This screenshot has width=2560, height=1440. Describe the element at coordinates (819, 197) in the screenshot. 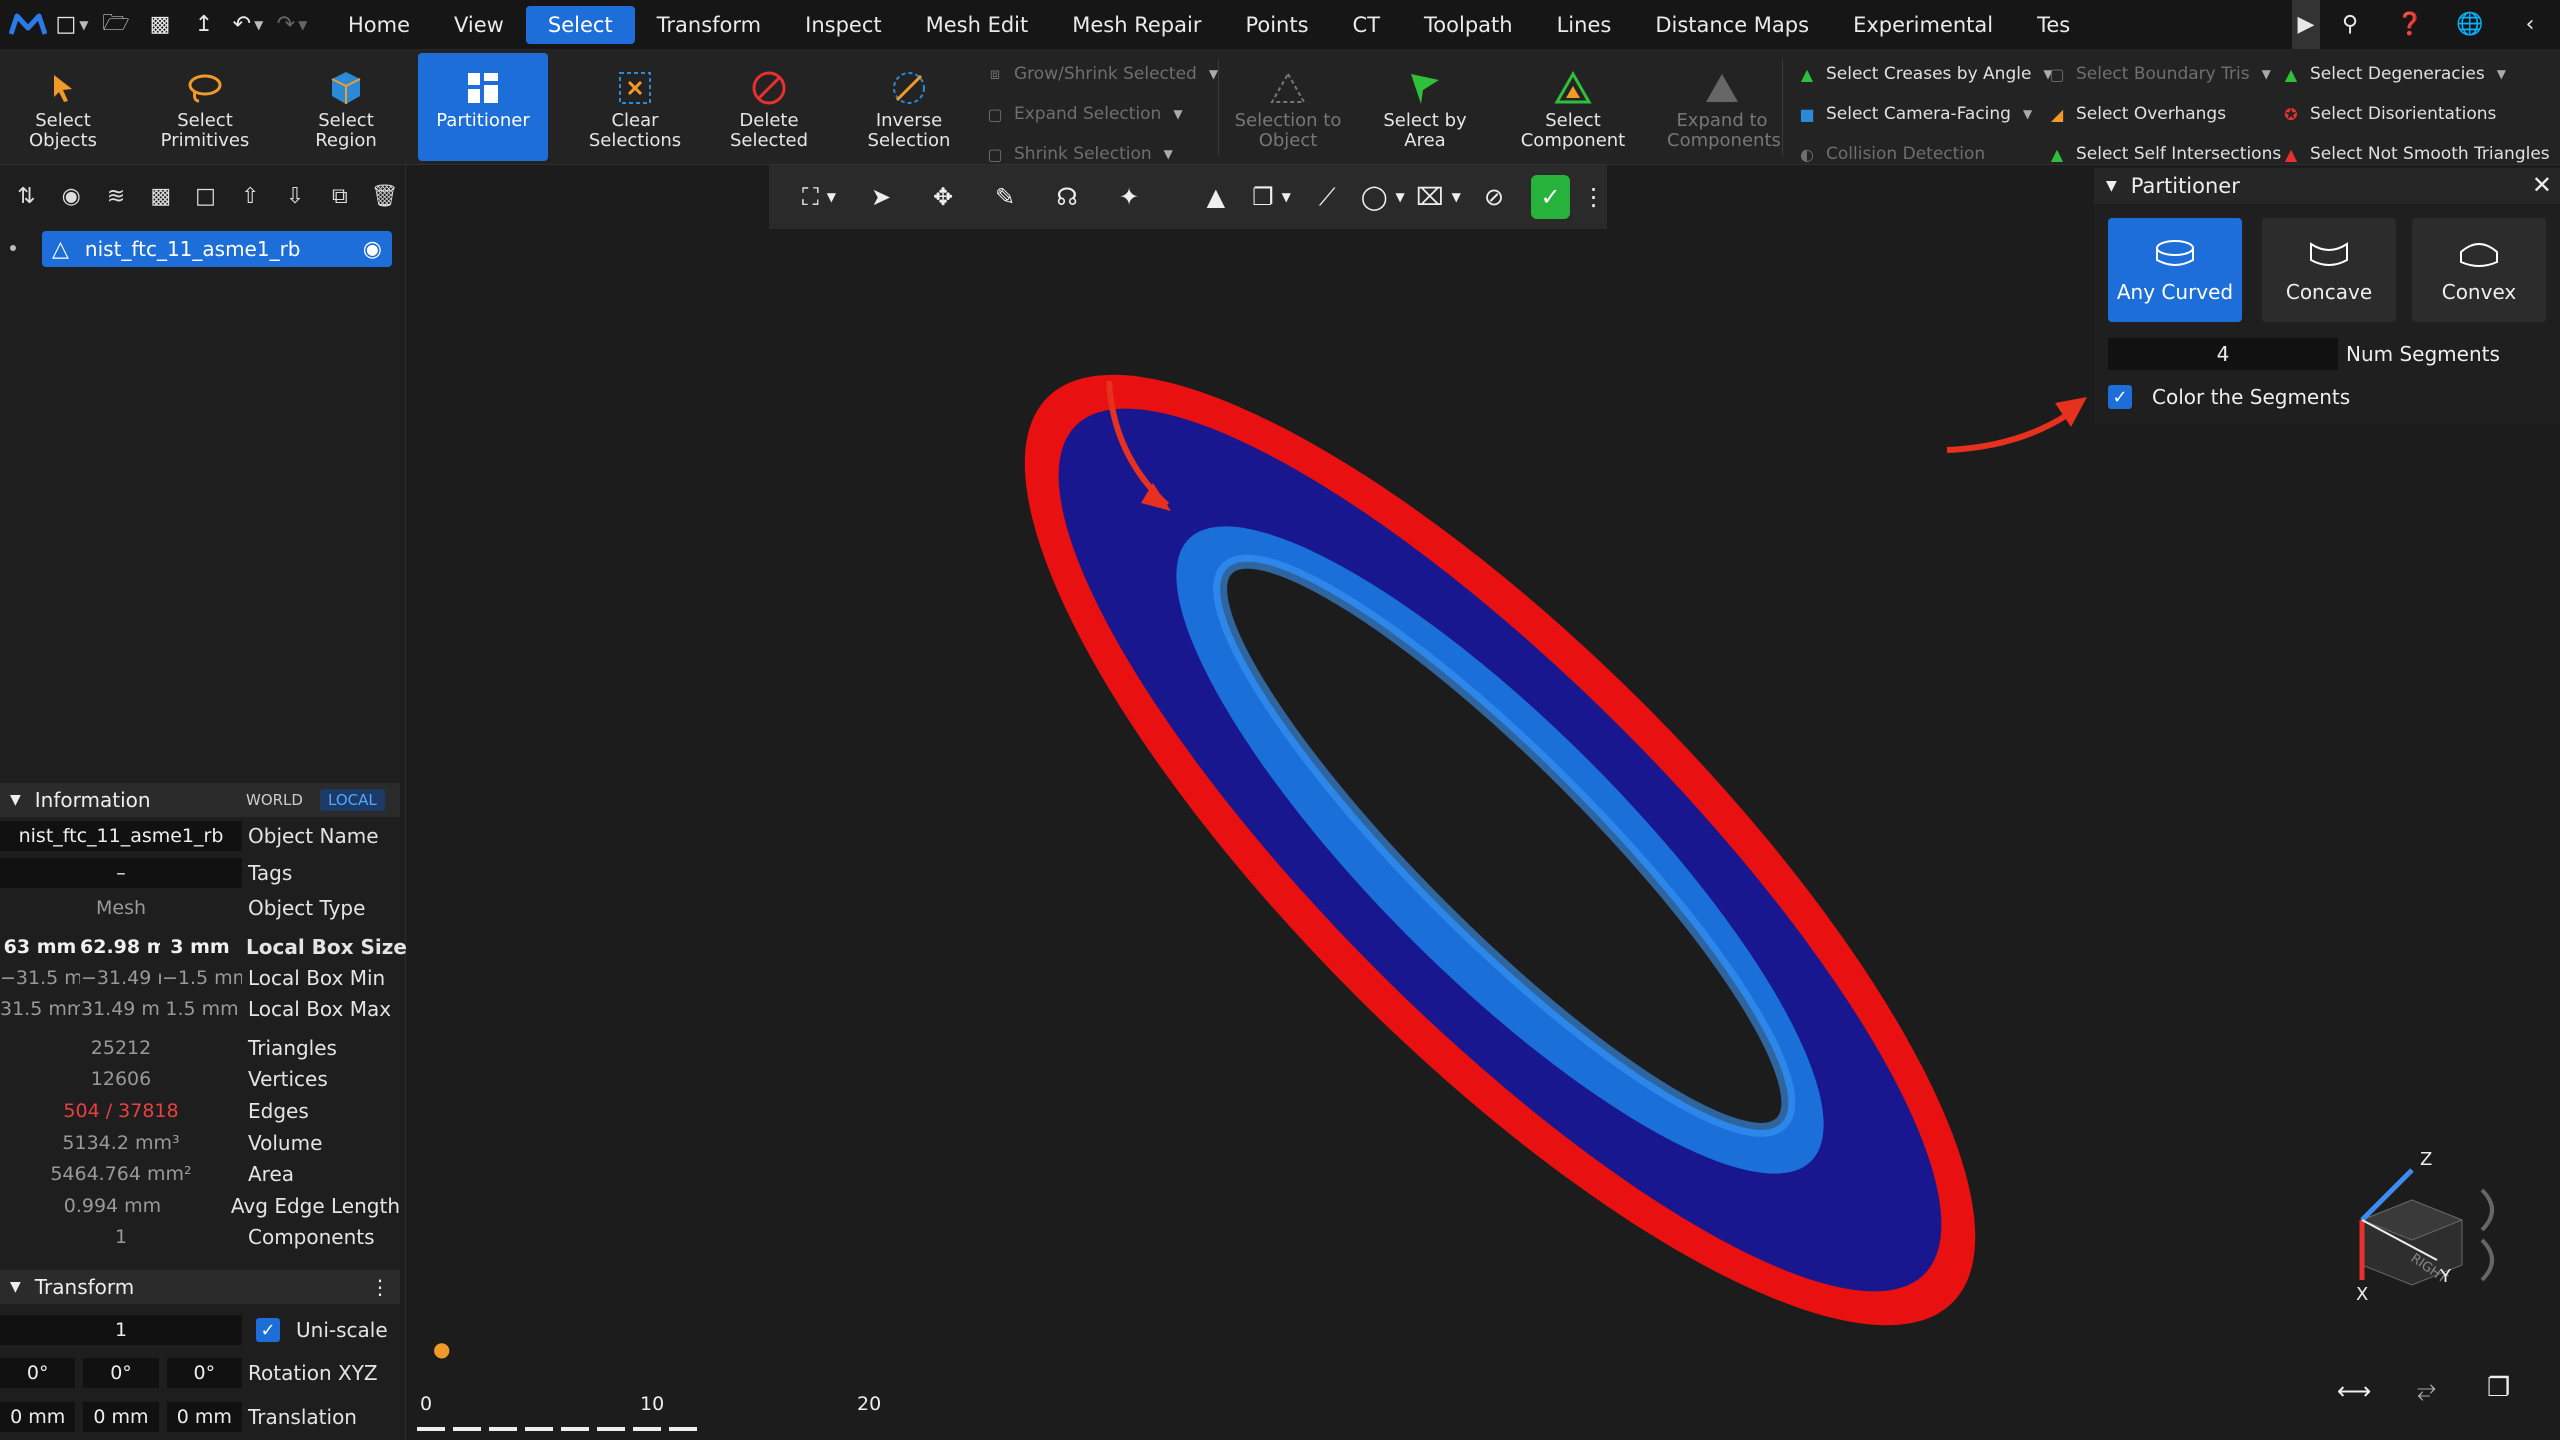

I see `fit-view-icon: ⛶ ▼` at that location.